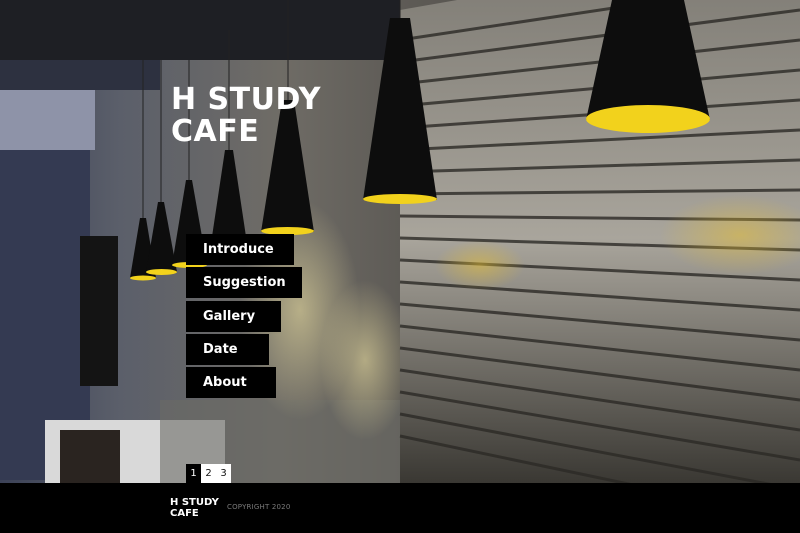 The image size is (800, 533). I want to click on site-footer: H STUDY CAFE, so click(400, 508).